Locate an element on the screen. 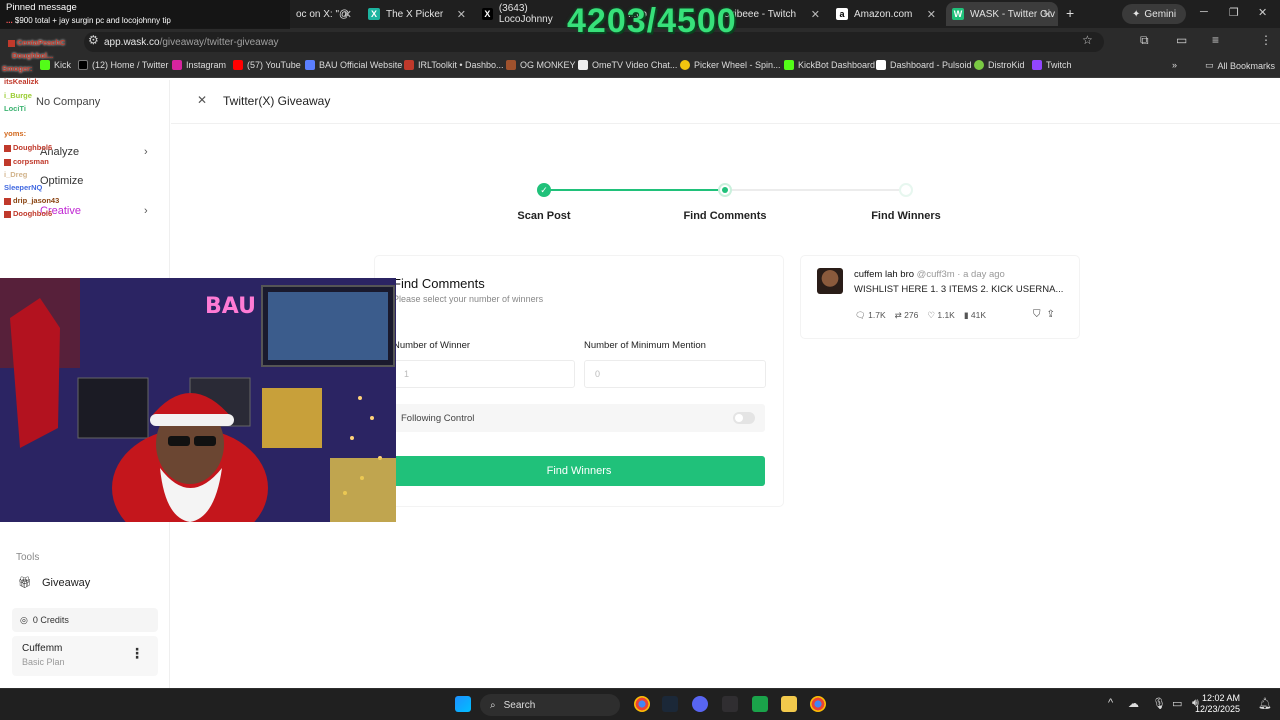  kebab-menu-icon: ⋮ is located at coordinates (137, 653).